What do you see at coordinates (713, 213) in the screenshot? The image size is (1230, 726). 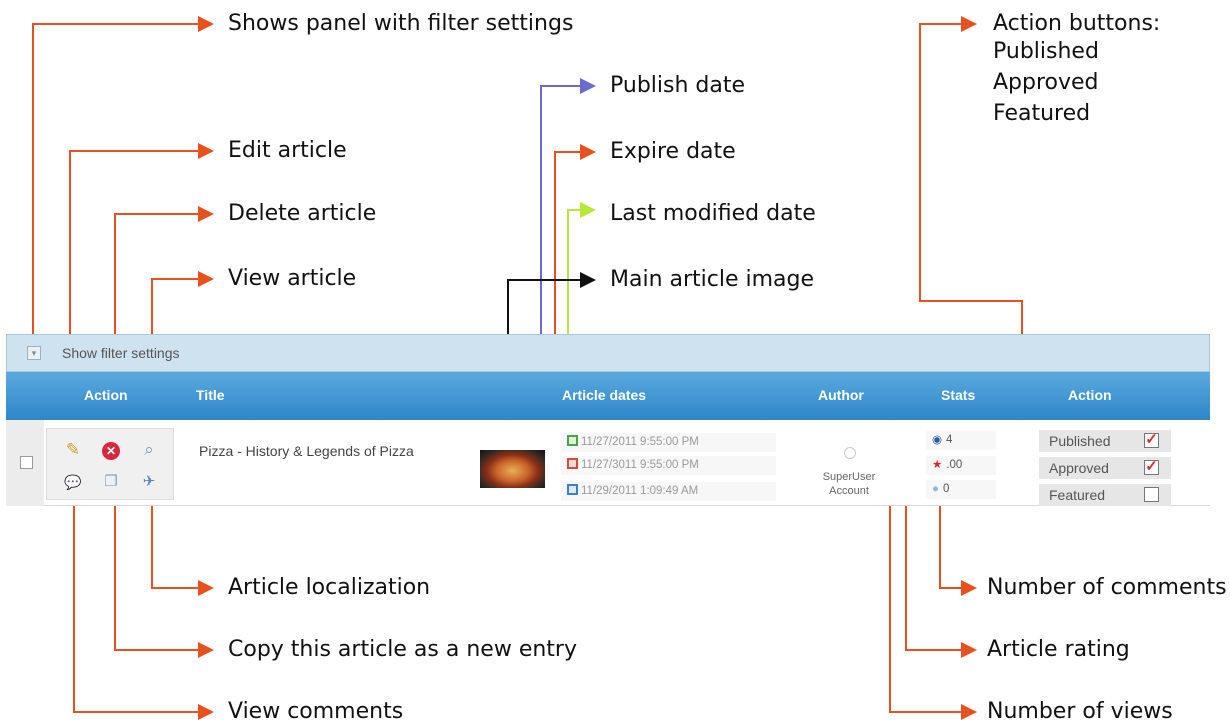 I see `callout-modified-date: Last modified date` at bounding box center [713, 213].